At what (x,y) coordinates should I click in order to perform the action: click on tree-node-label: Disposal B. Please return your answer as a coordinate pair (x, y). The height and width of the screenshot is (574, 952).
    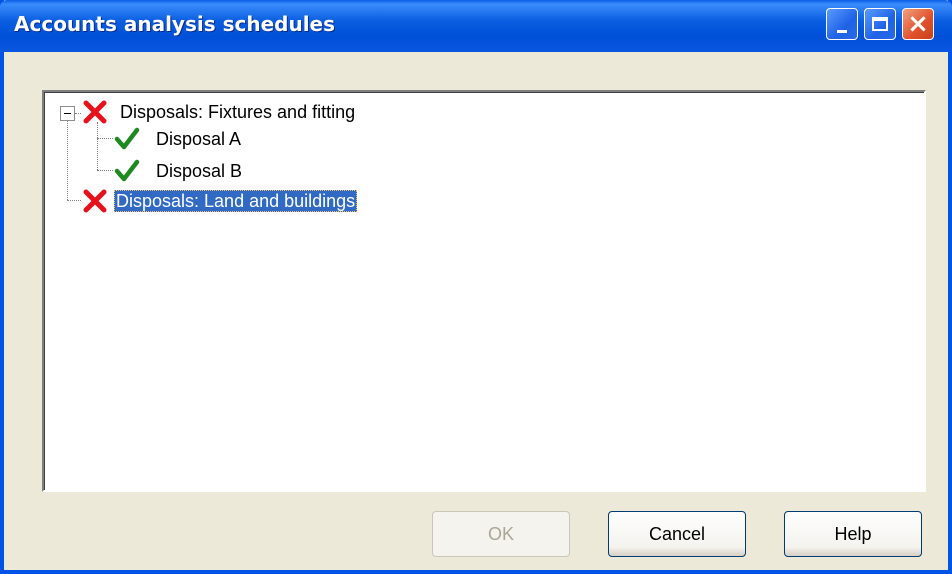
    Looking at the image, I should click on (199, 171).